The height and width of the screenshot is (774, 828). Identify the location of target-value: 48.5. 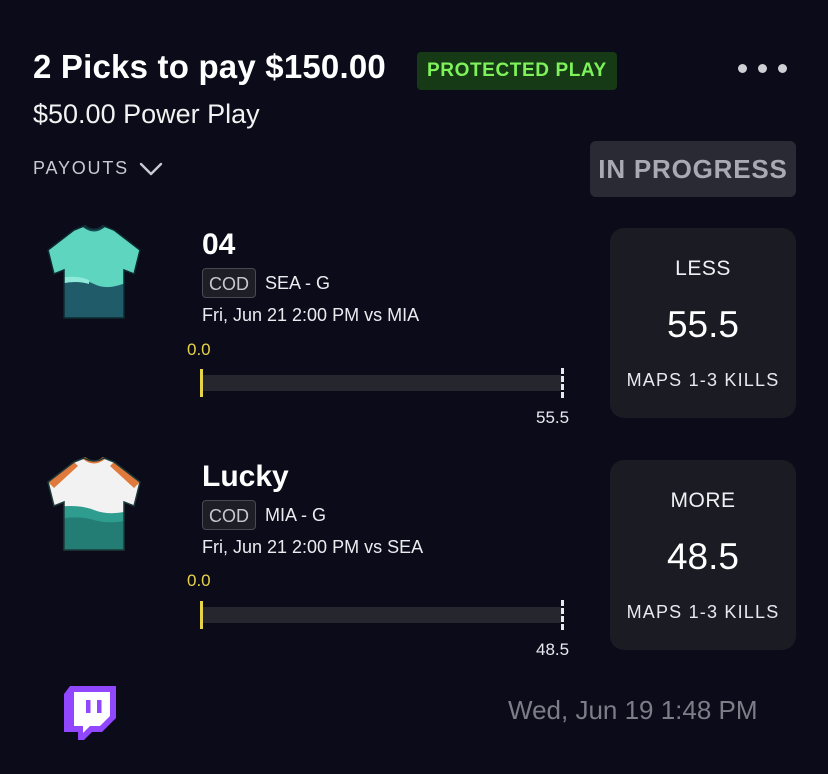
(553, 649).